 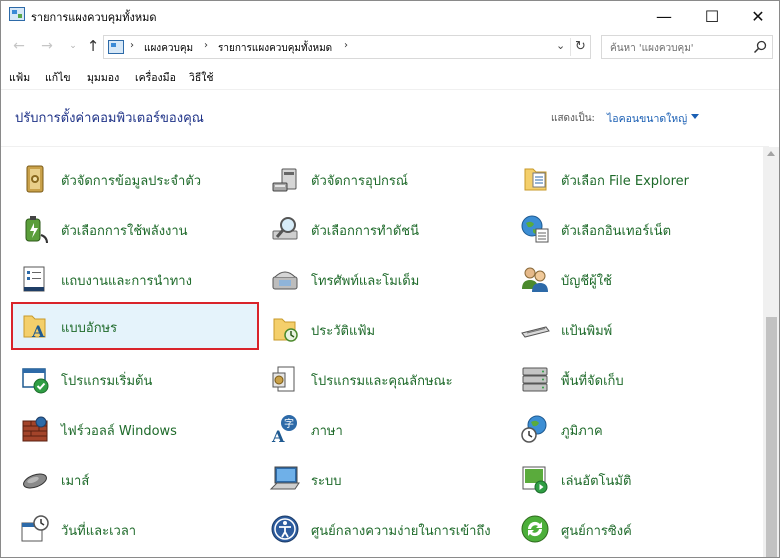 What do you see at coordinates (535, 279) in the screenshot?
I see `user-accounts-icon` at bounding box center [535, 279].